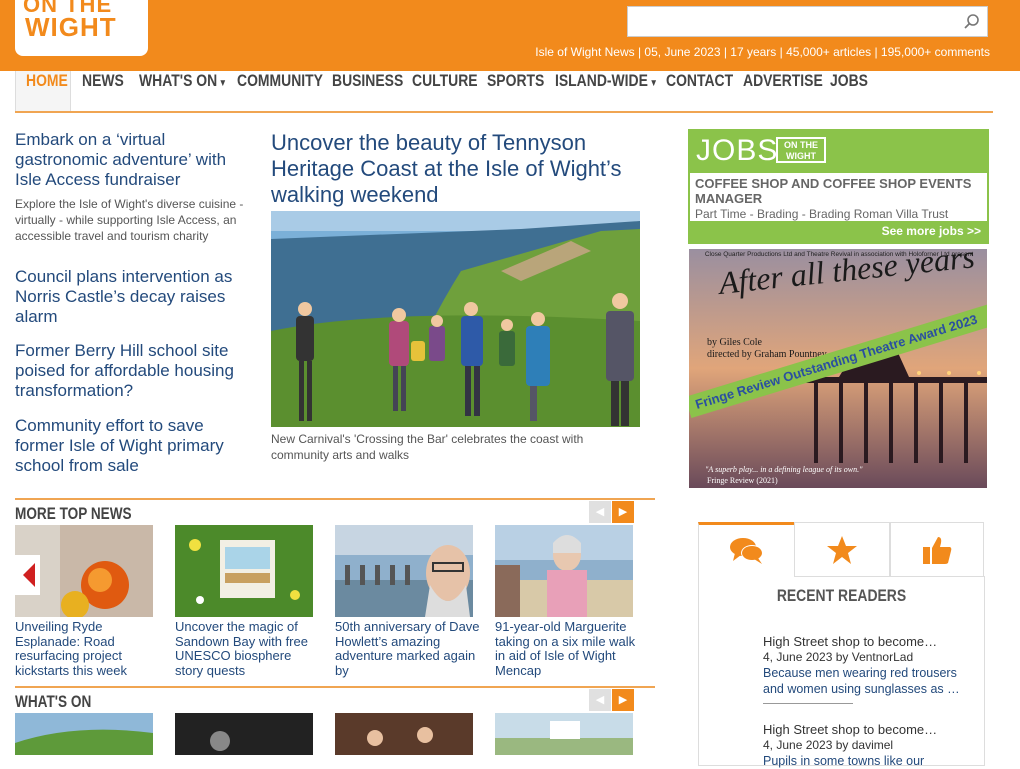  Describe the element at coordinates (335, 699) in the screenshot. I see `whats-on-header: WHAT'S ON ◀ ▶` at that location.